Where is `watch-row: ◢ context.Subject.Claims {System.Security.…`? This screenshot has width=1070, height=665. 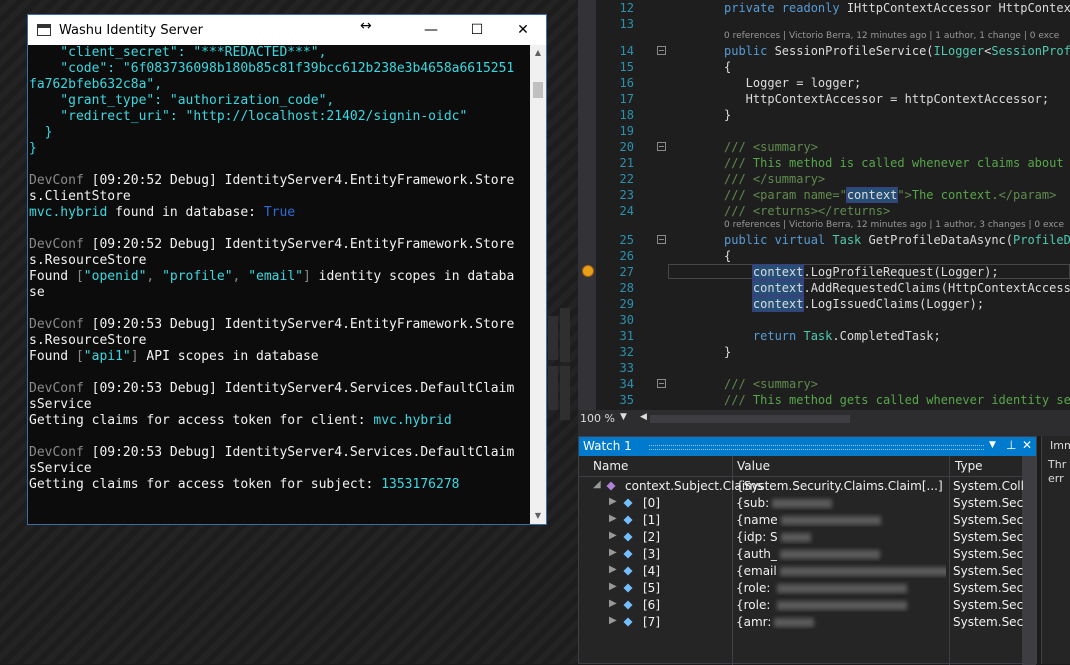
watch-row: ◢ context.Subject.Claims {System.Security.… is located at coordinates (801, 486).